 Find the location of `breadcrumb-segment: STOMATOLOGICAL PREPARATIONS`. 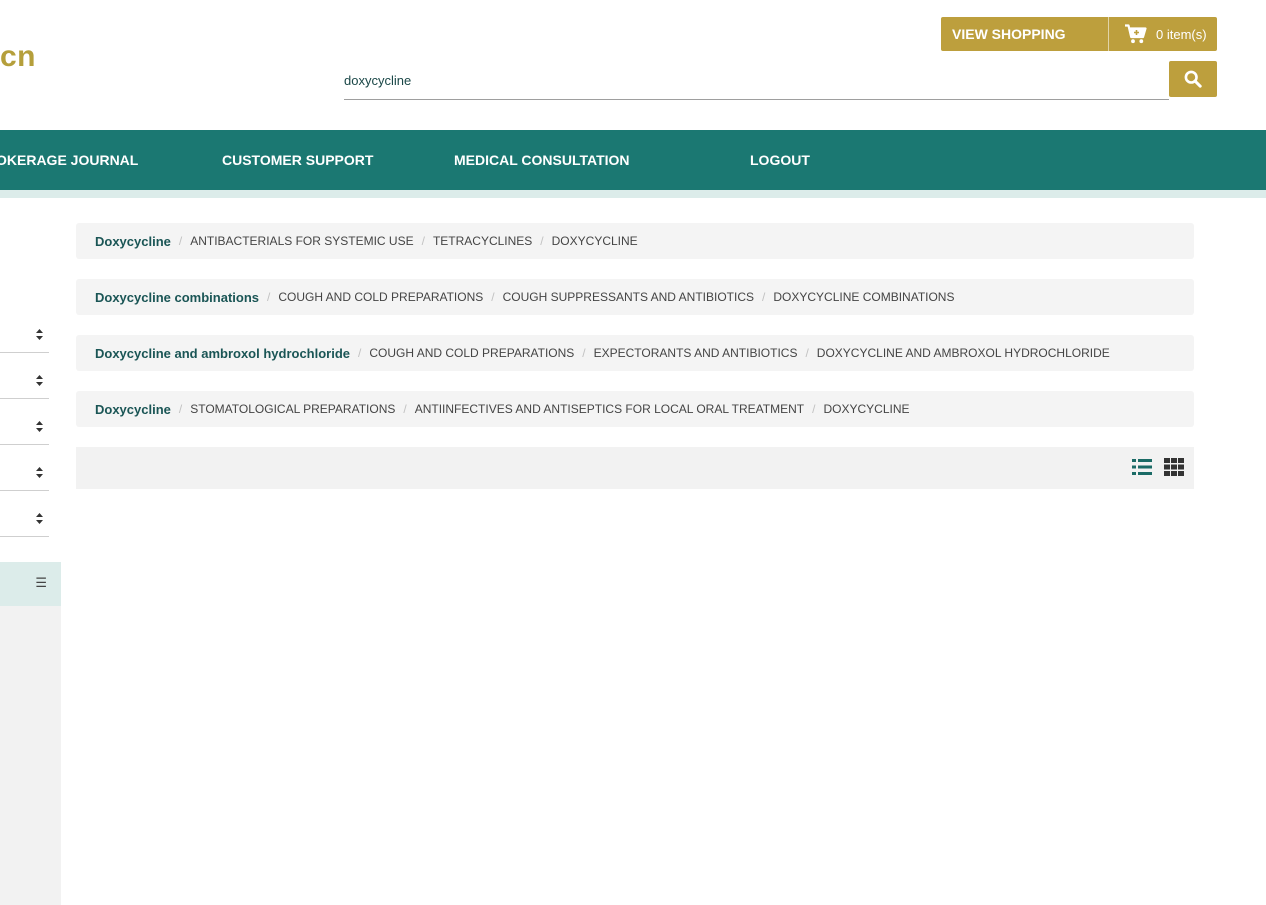

breadcrumb-segment: STOMATOLOGICAL PREPARATIONS is located at coordinates (292, 409).